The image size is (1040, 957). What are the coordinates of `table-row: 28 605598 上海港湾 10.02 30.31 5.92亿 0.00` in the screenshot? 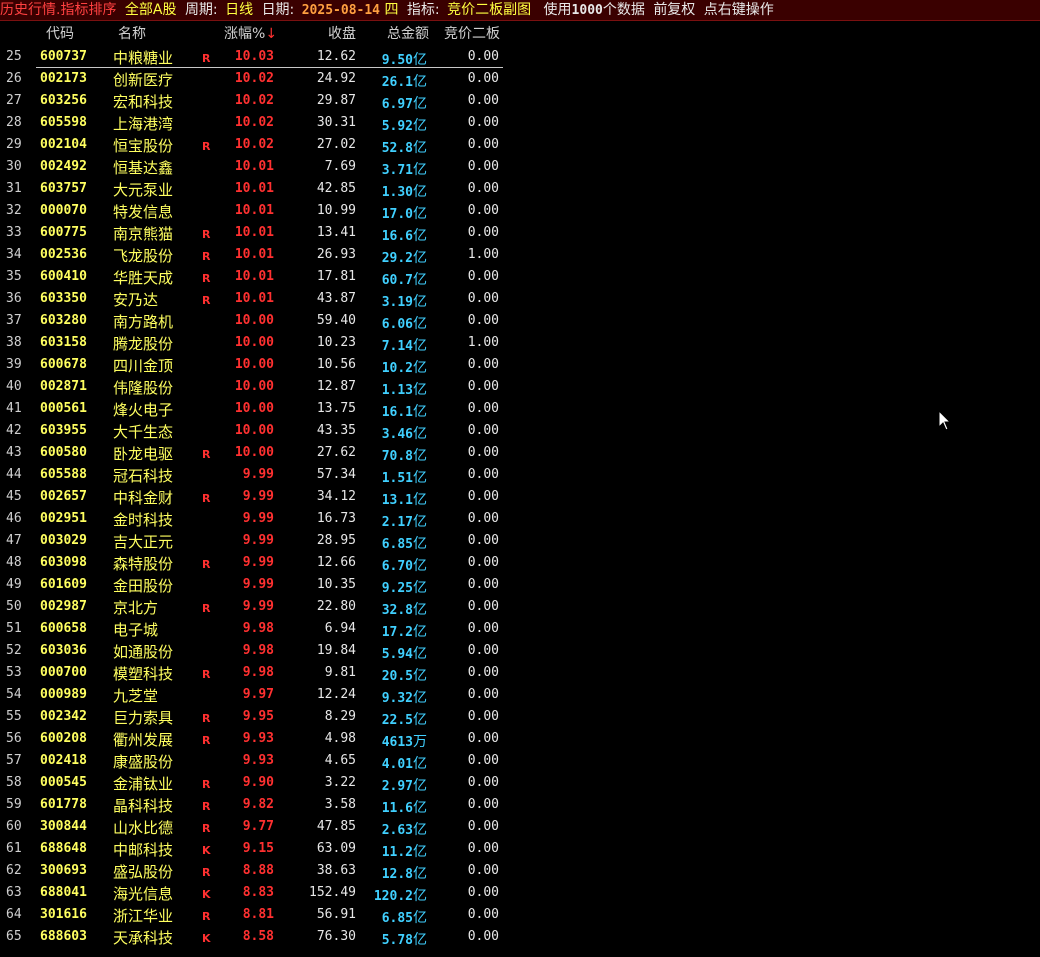 It's located at (252, 123).